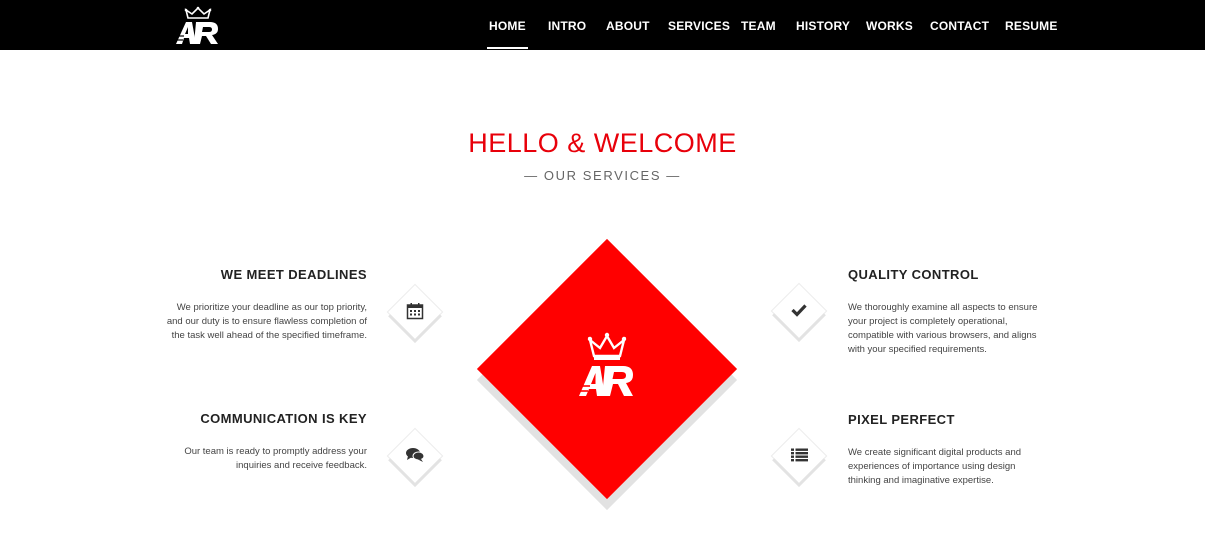 The image size is (1205, 542). What do you see at coordinates (415, 311) in the screenshot?
I see `calendar-icon` at bounding box center [415, 311].